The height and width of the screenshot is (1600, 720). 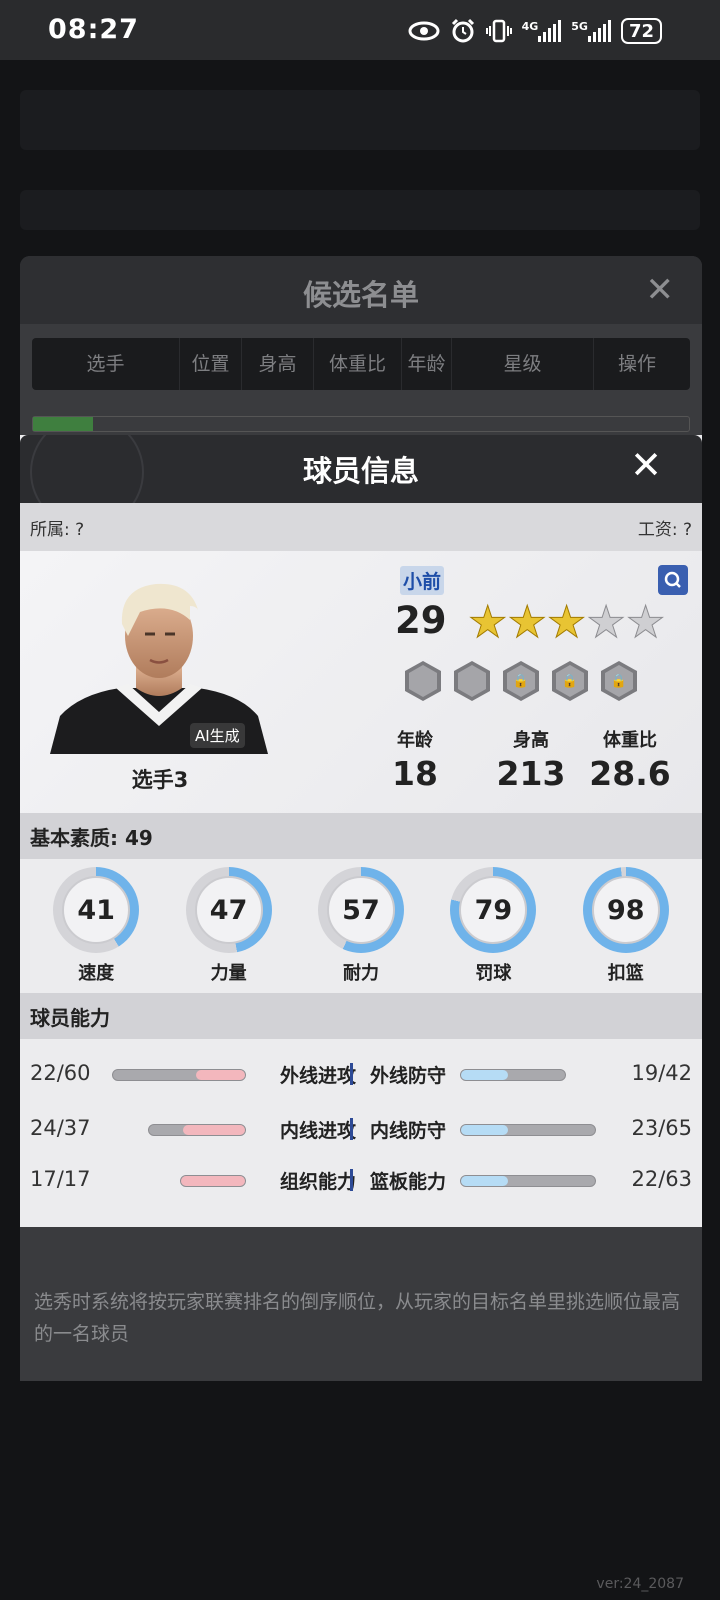 I want to click on eye-icon, so click(x=424, y=31).